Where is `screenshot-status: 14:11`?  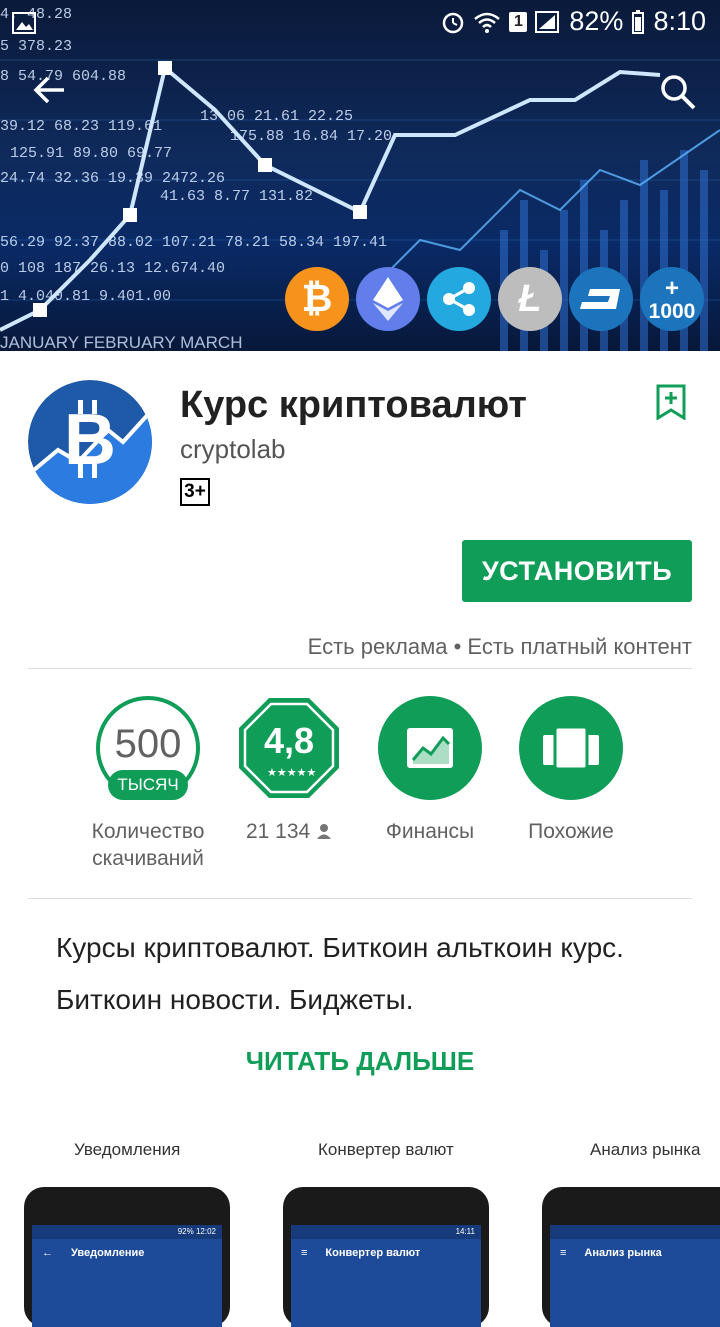 screenshot-status: 14:11 is located at coordinates (386, 1232).